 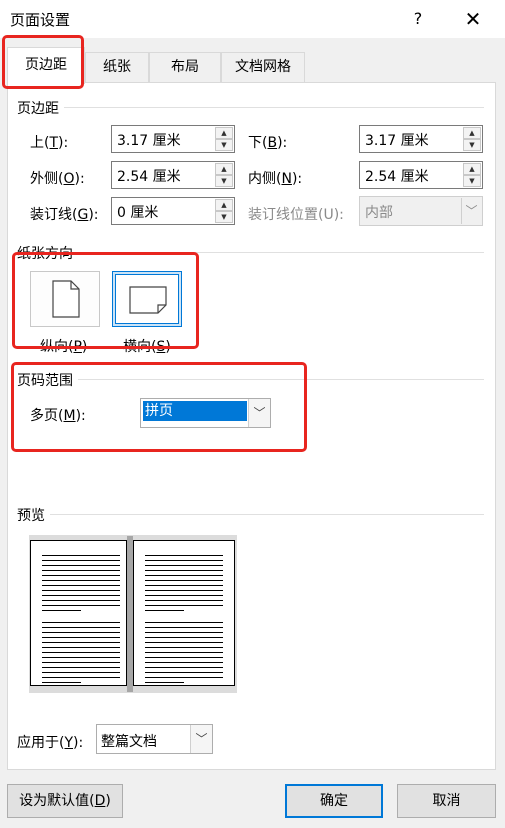 I want to click on bottom-margin-value: 3.17 厘米, so click(x=397, y=141).